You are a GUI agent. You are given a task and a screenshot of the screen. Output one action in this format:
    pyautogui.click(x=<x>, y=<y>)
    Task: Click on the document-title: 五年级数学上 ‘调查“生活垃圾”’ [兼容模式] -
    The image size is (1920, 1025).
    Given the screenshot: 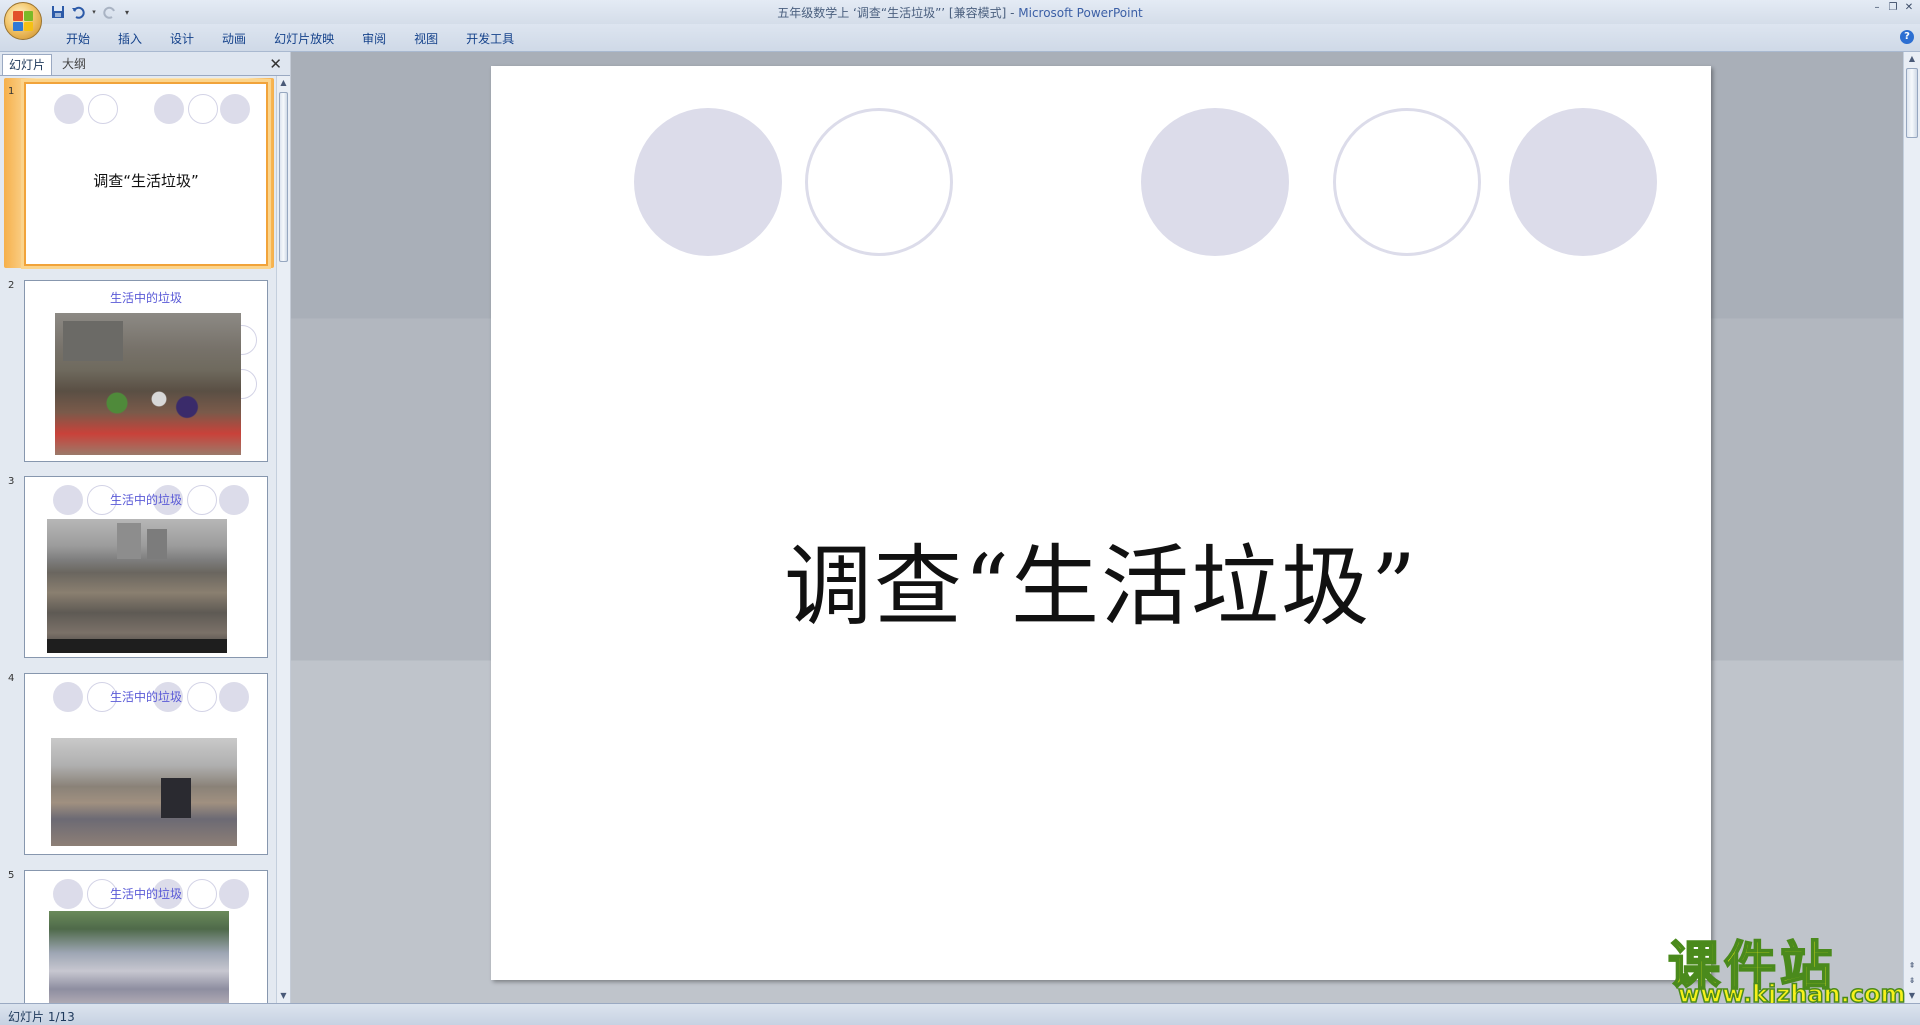 What is the action you would take?
    pyautogui.click(x=898, y=13)
    